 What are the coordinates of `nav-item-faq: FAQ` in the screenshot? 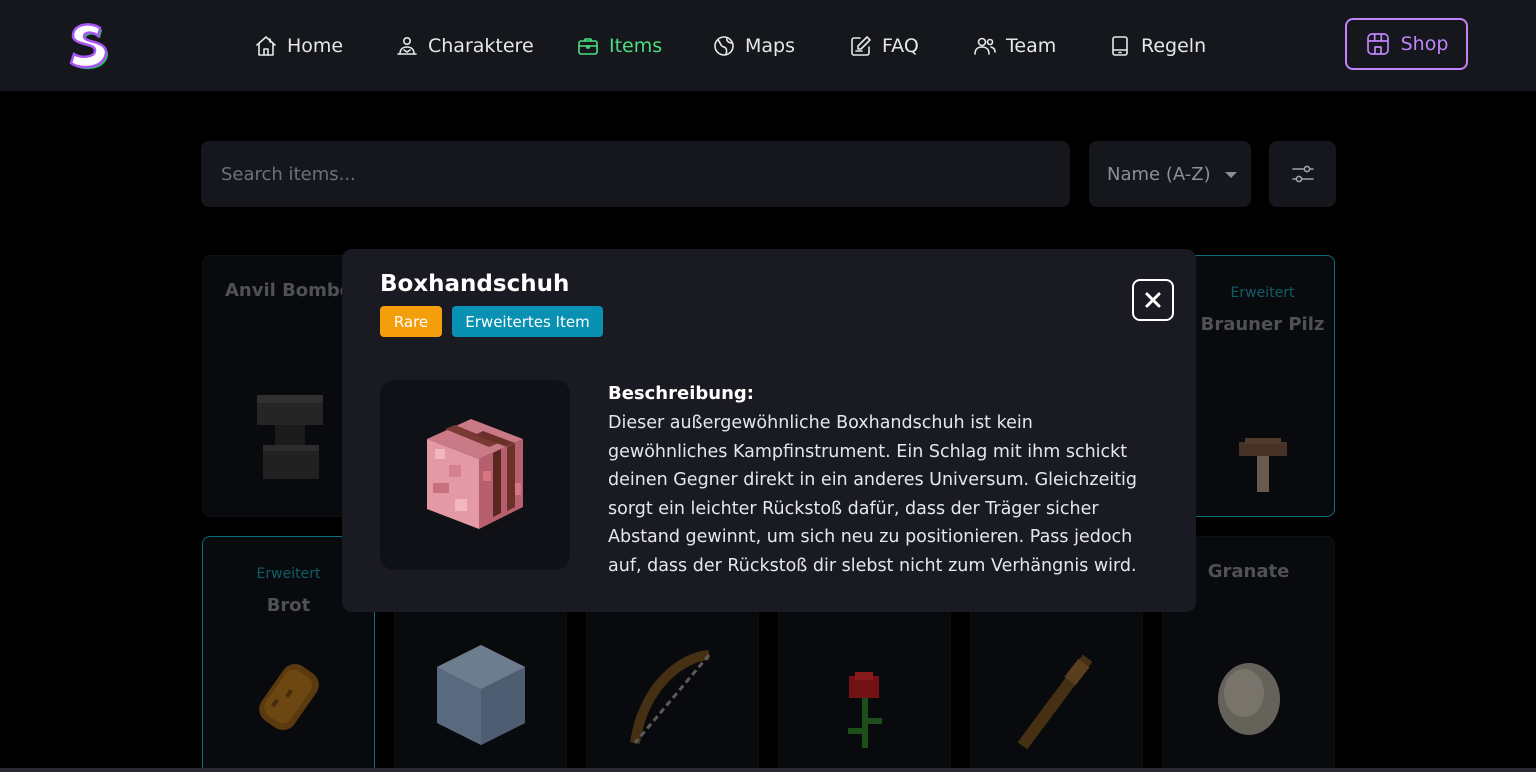 It's located at (884, 46).